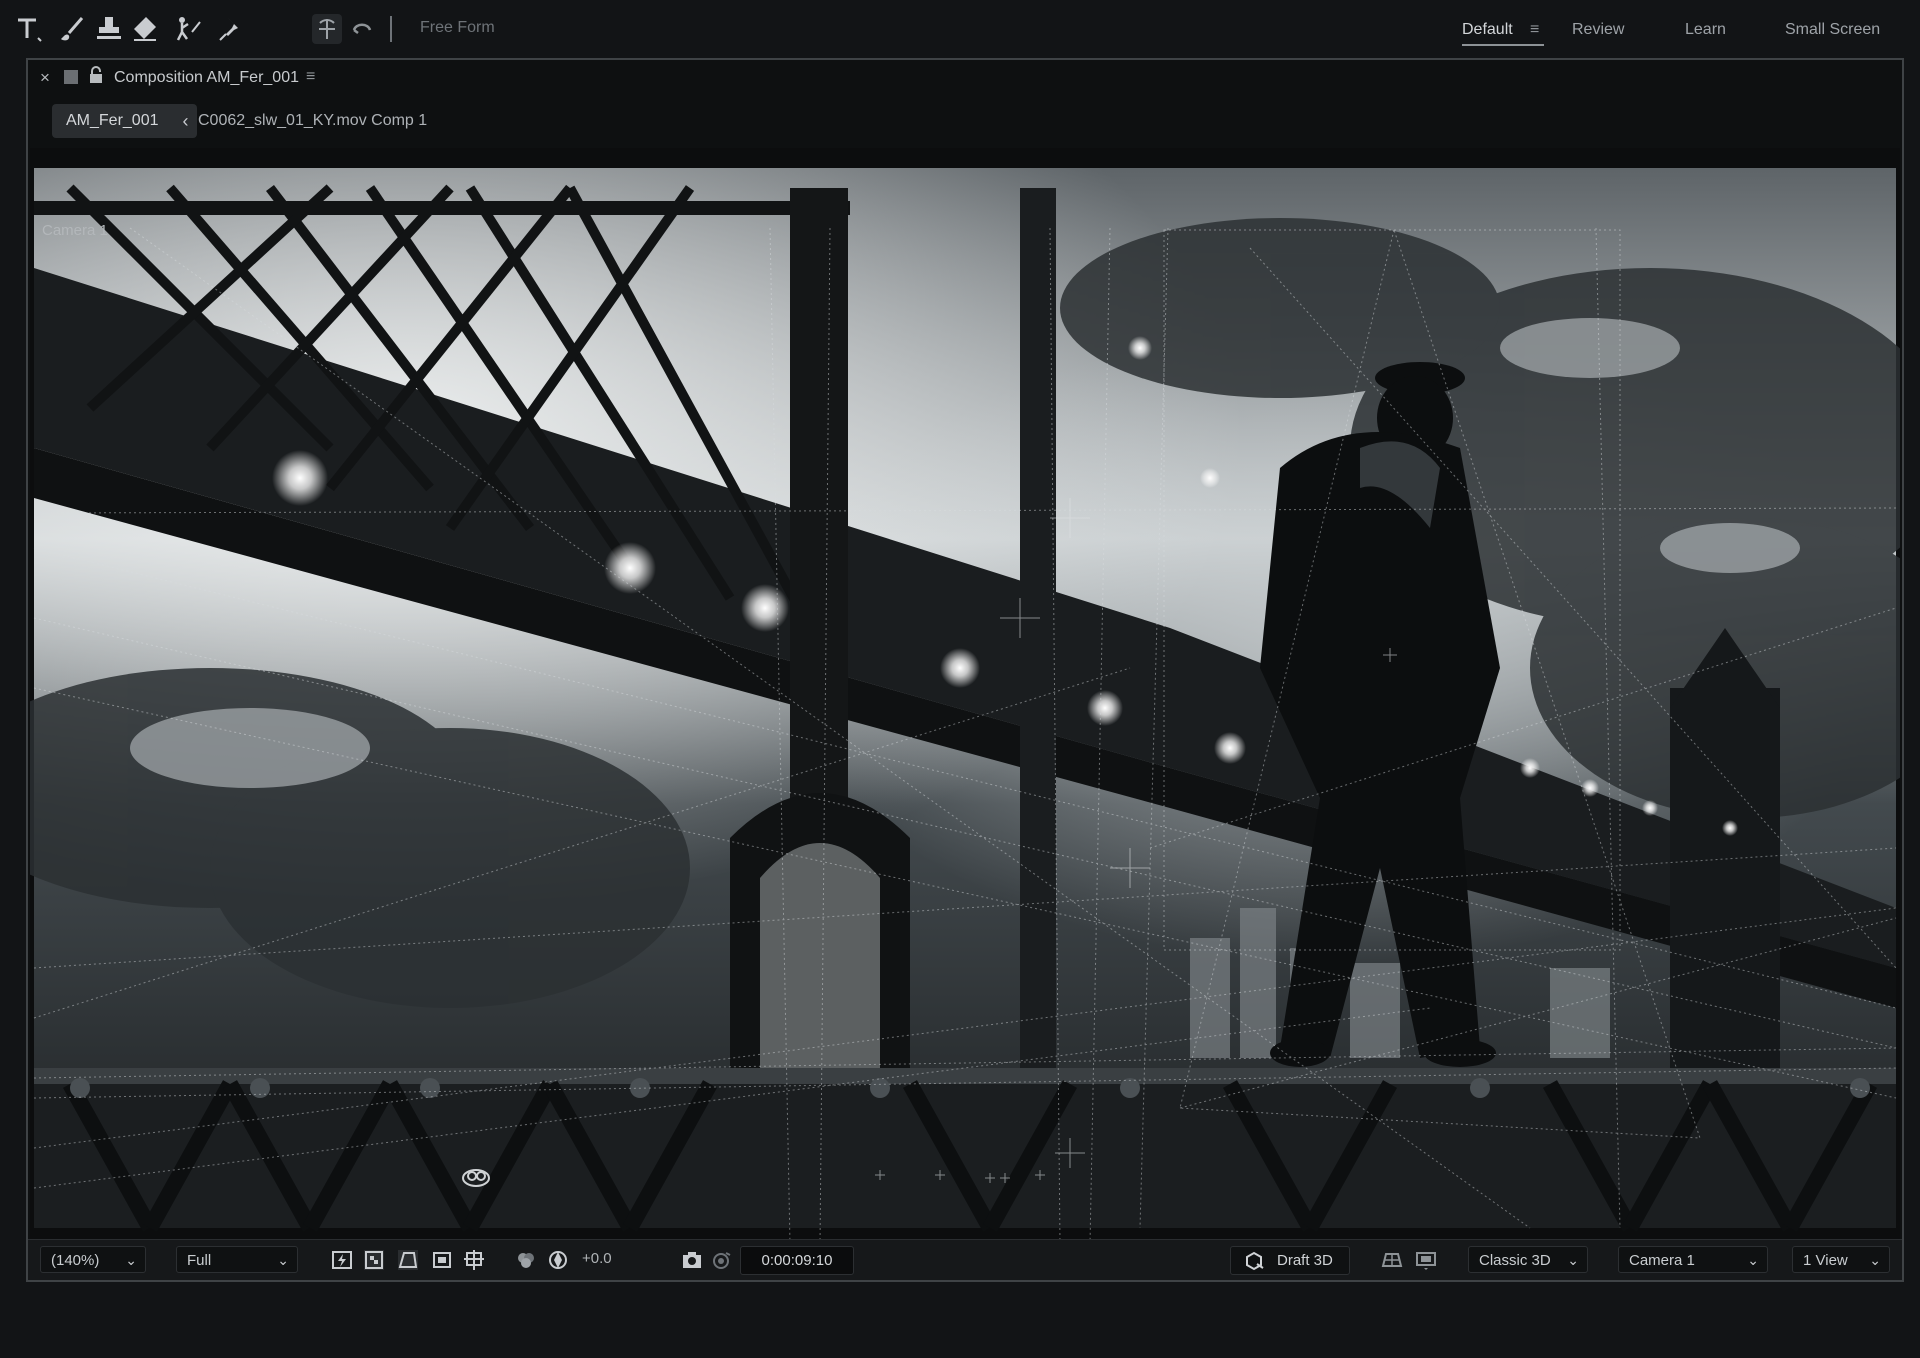 Image resolution: width=1920 pixels, height=1358 pixels. Describe the element at coordinates (1662, 1260) in the screenshot. I see `camera-view-value: Camera 1` at that location.